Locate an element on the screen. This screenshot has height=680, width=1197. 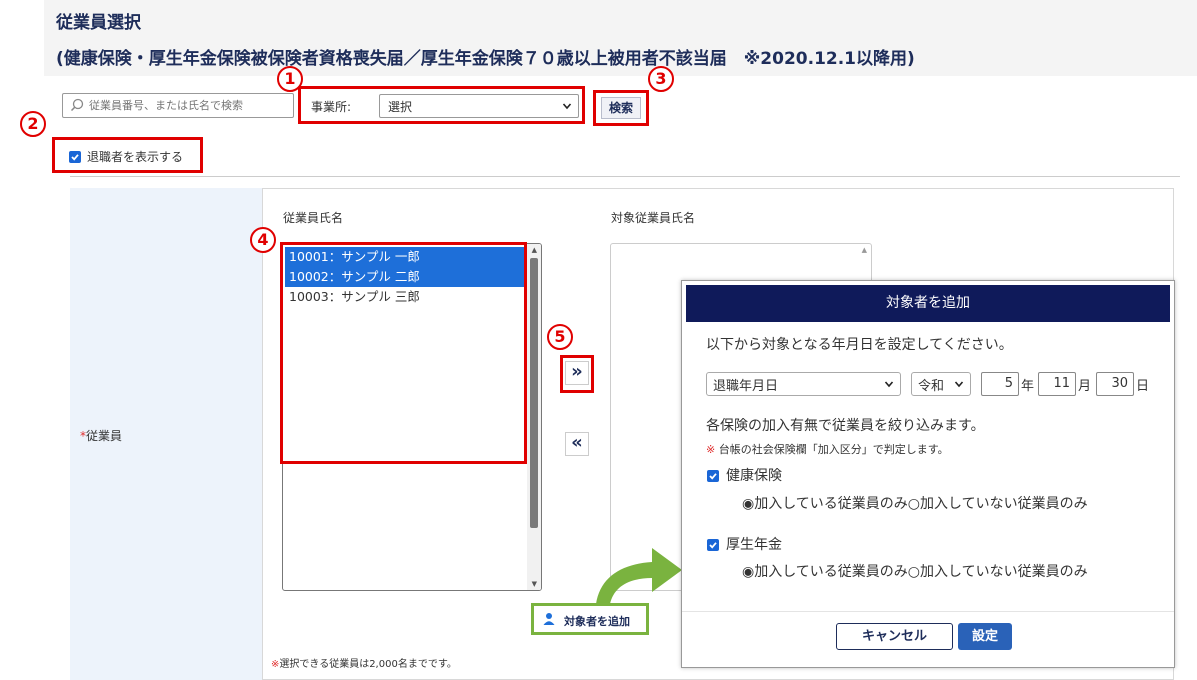
era-select: 令和 is located at coordinates (941, 384).